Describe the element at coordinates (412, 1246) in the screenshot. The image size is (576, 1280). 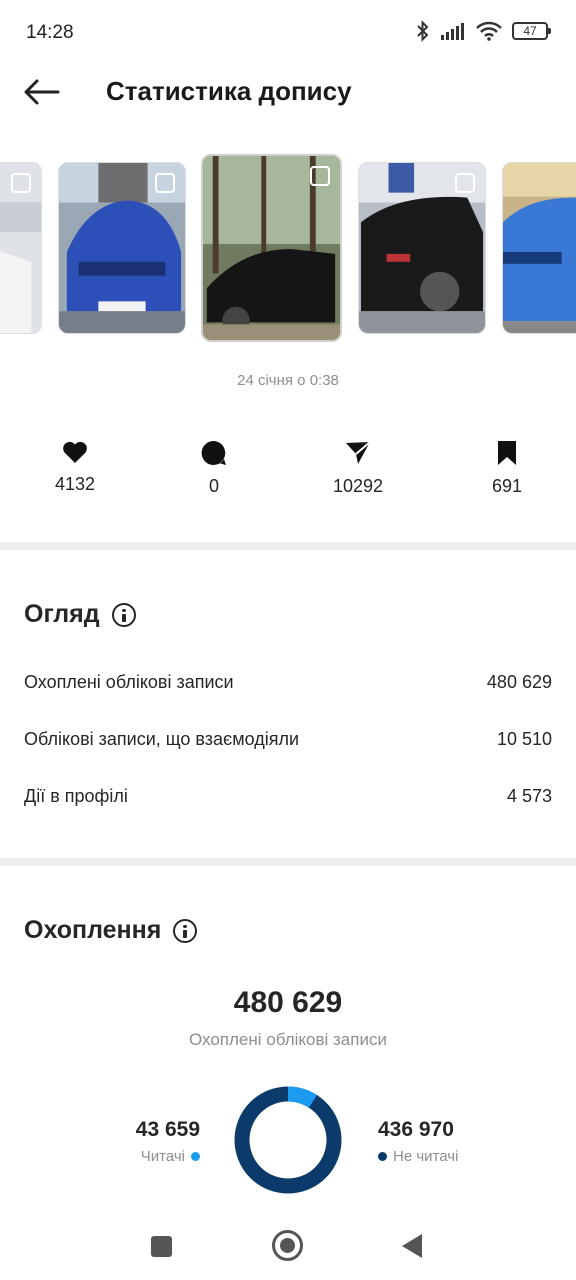
I see `system-back-button` at that location.